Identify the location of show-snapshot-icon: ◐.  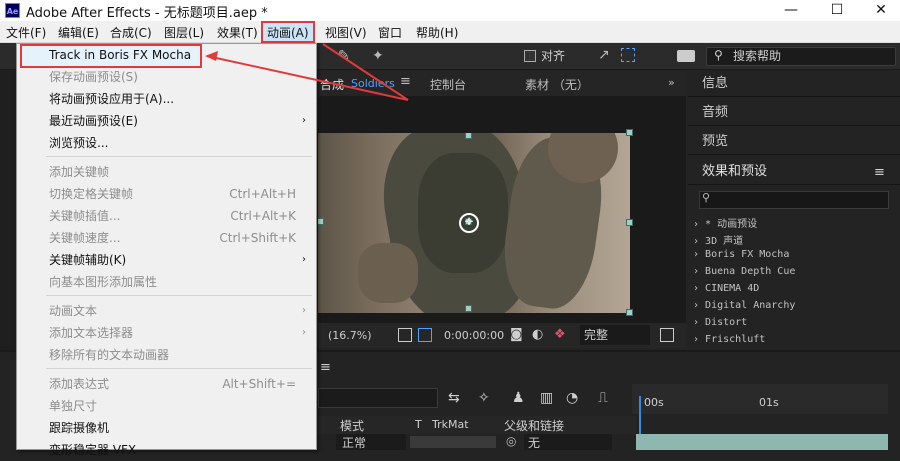
(537, 334).